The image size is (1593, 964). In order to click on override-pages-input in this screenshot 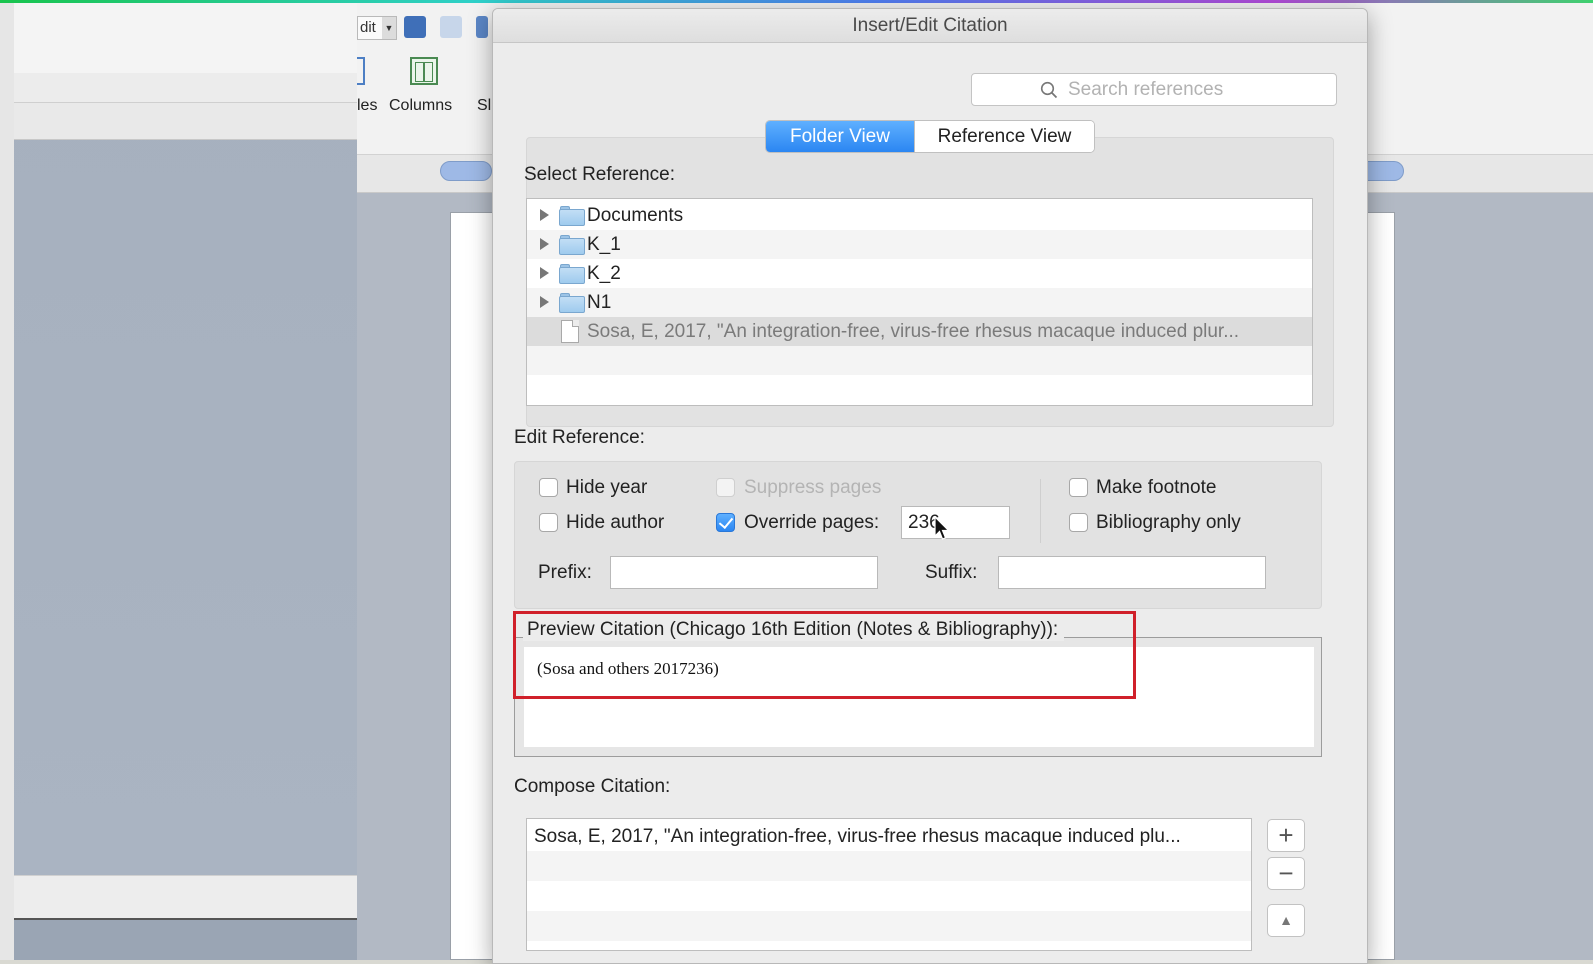, I will do `click(955, 522)`.